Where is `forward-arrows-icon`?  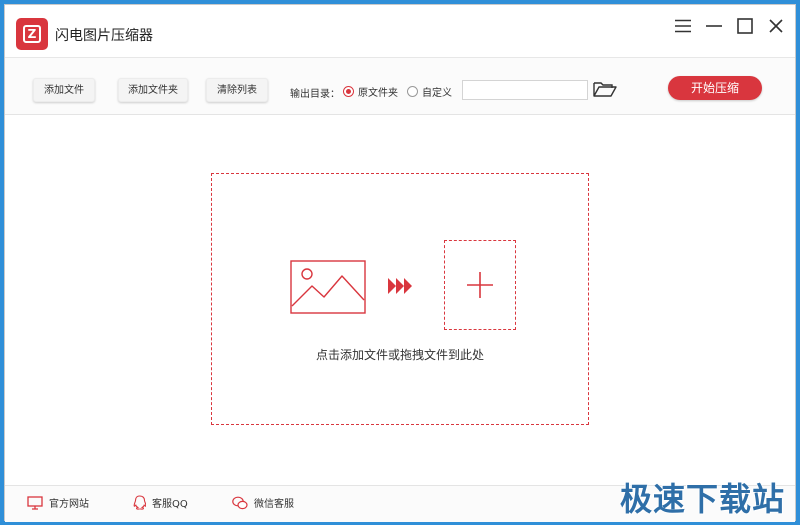
forward-arrows-icon is located at coordinates (400, 286).